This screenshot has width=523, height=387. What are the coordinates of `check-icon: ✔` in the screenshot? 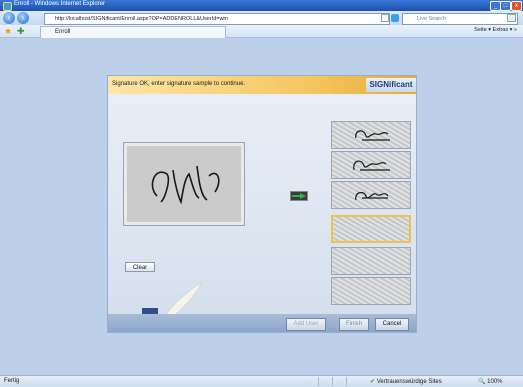 It's located at (373, 382).